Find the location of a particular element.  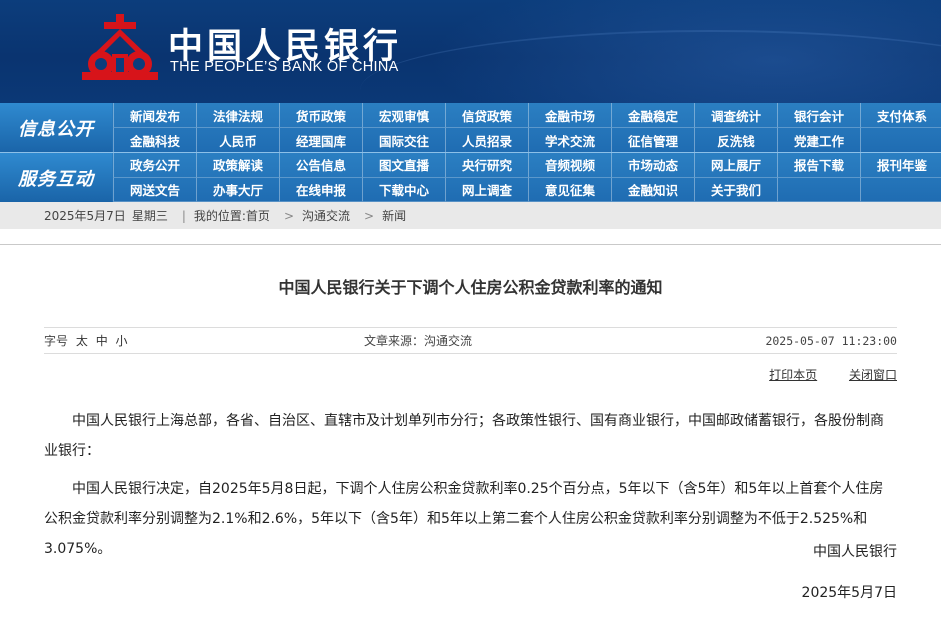

nav-item: 货币政策 is located at coordinates (320, 115).